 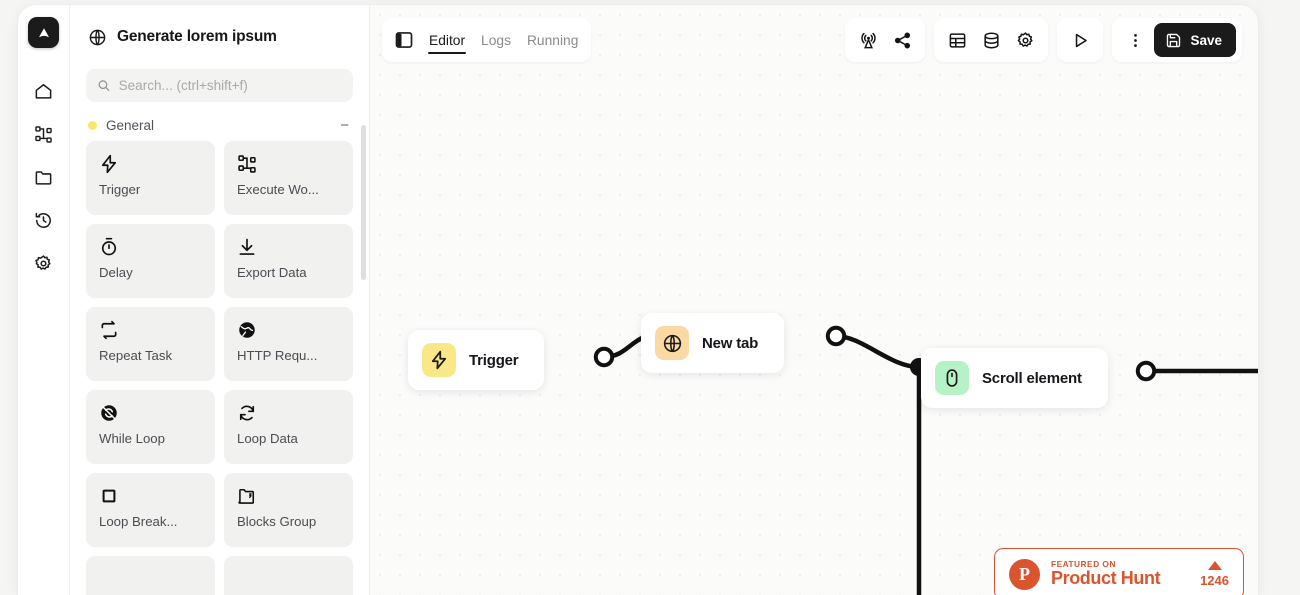 What do you see at coordinates (151, 247) in the screenshot?
I see `timer-icon` at bounding box center [151, 247].